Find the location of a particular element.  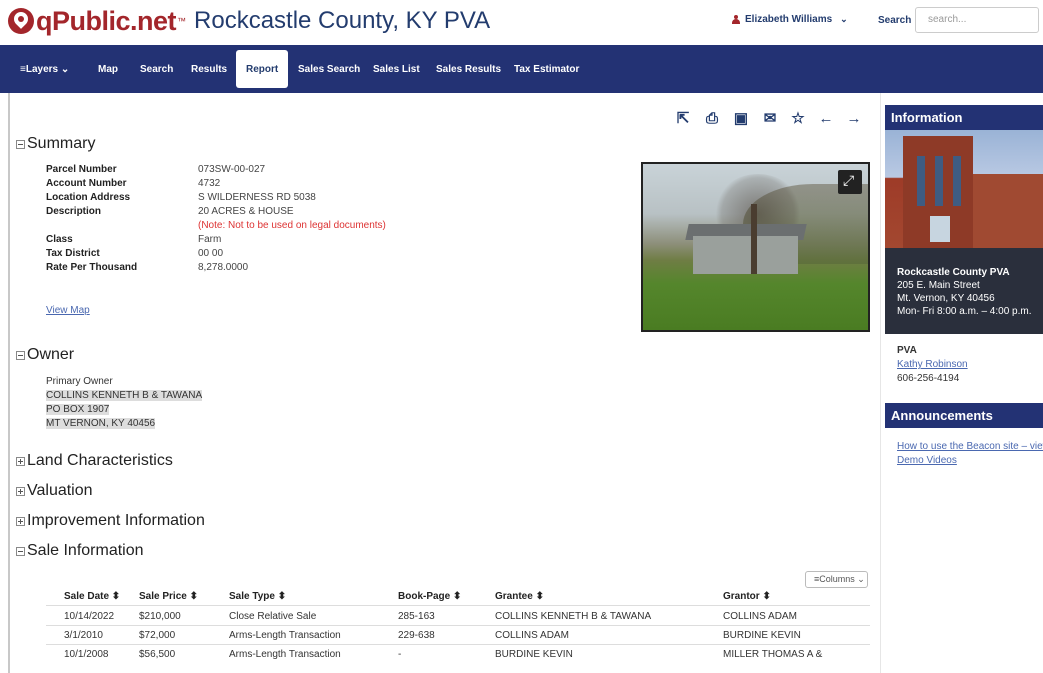

brand-trademark: ™ is located at coordinates (182, 21).